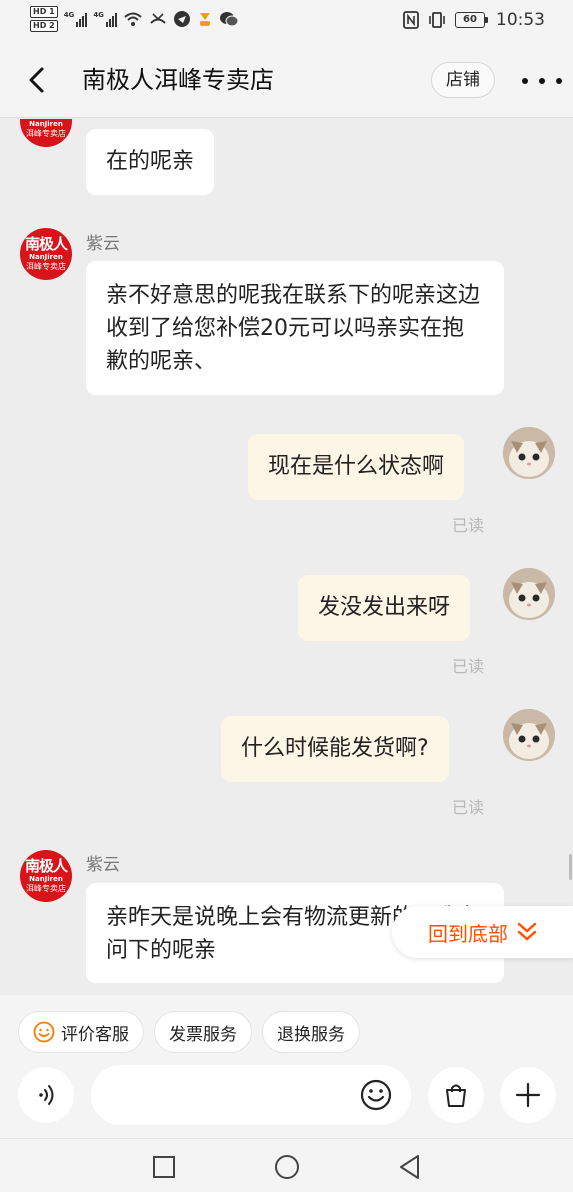  What do you see at coordinates (335, 749) in the screenshot?
I see `message-bubble-me: 什么时候能发货啊?` at bounding box center [335, 749].